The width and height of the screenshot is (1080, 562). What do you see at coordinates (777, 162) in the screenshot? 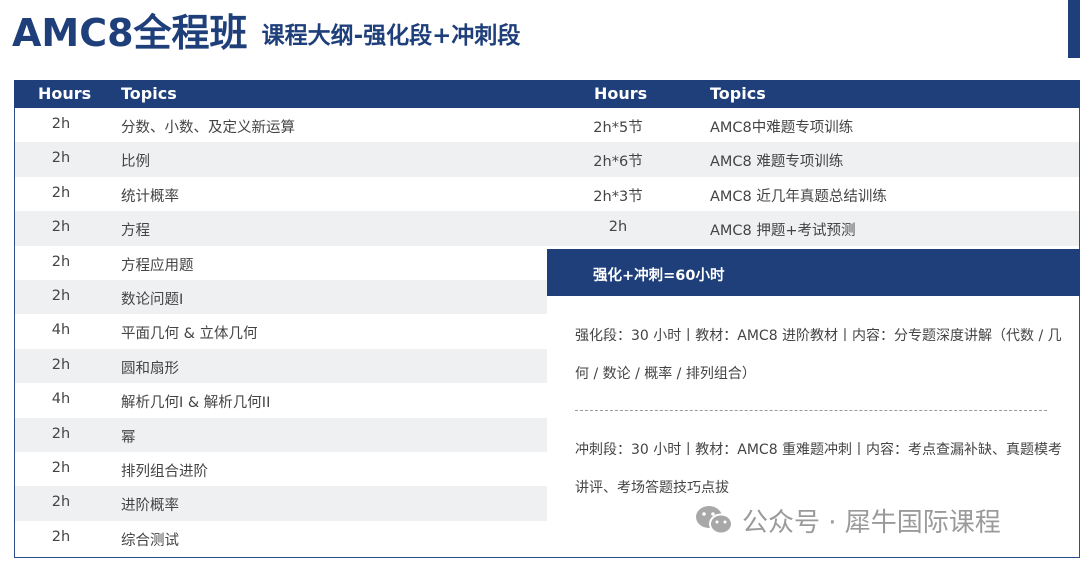
I see `row-topic: AMC8 难题专项训练` at bounding box center [777, 162].